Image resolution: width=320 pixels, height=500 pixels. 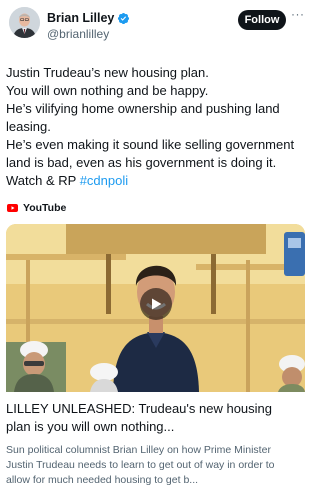 What do you see at coordinates (104, 180) in the screenshot?
I see `hashtag-link: #cdnpoli` at bounding box center [104, 180].